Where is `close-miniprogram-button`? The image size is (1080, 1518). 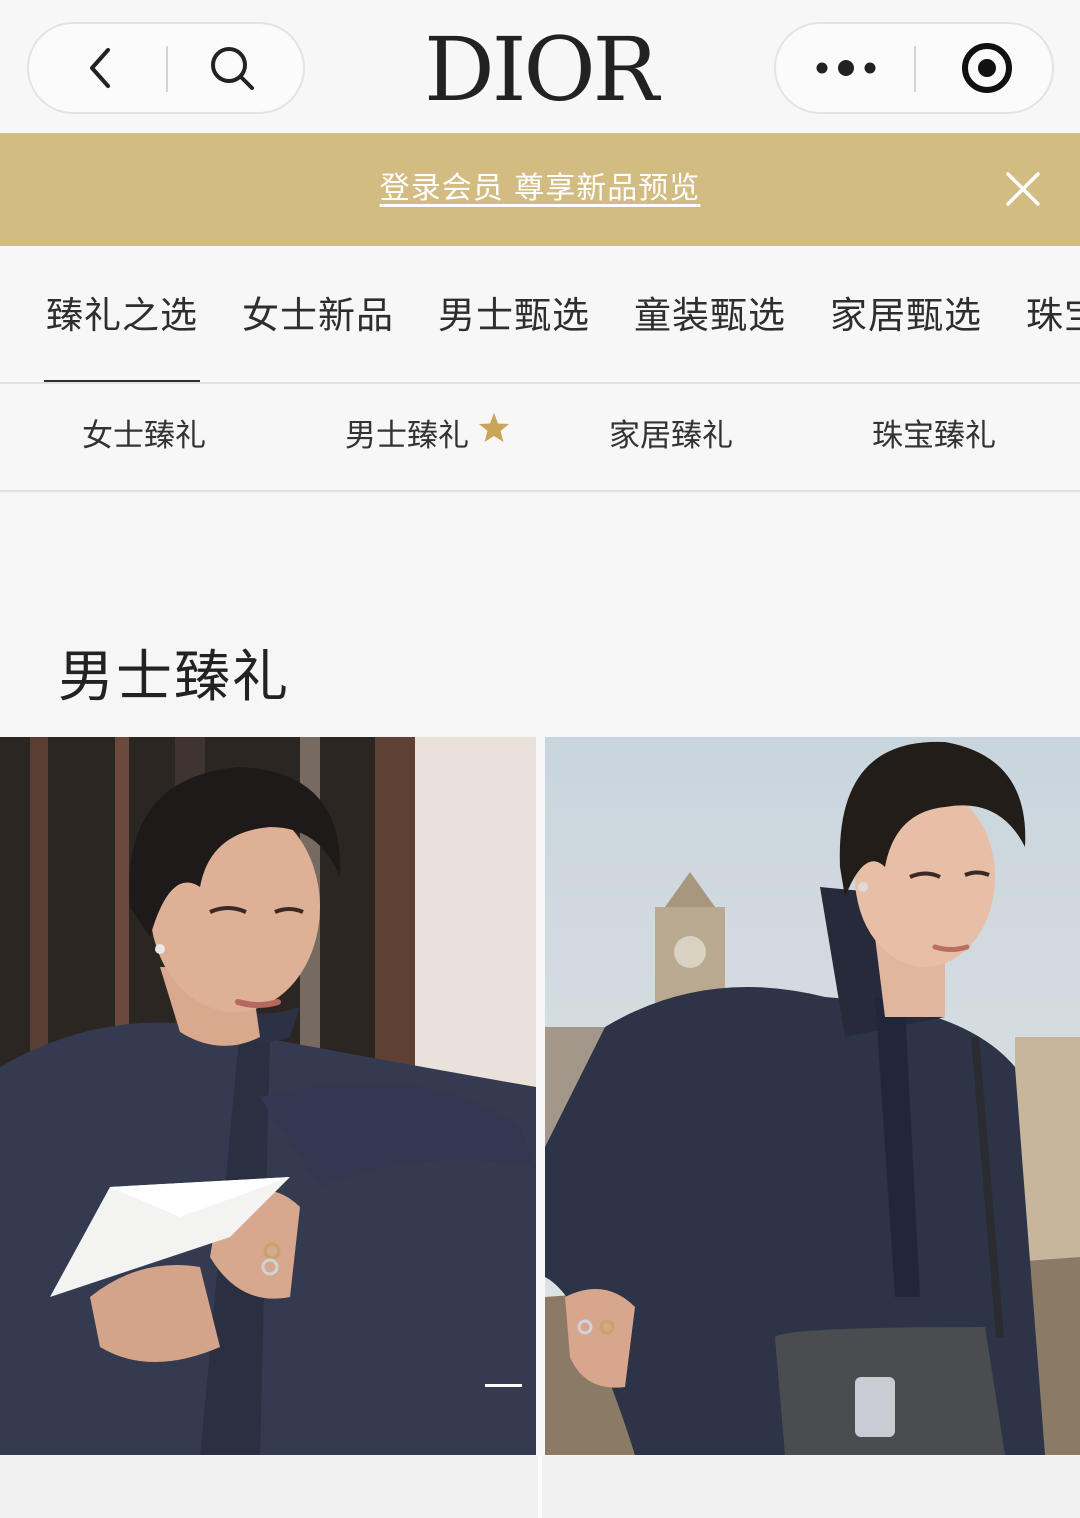 close-miniprogram-button is located at coordinates (987, 68).